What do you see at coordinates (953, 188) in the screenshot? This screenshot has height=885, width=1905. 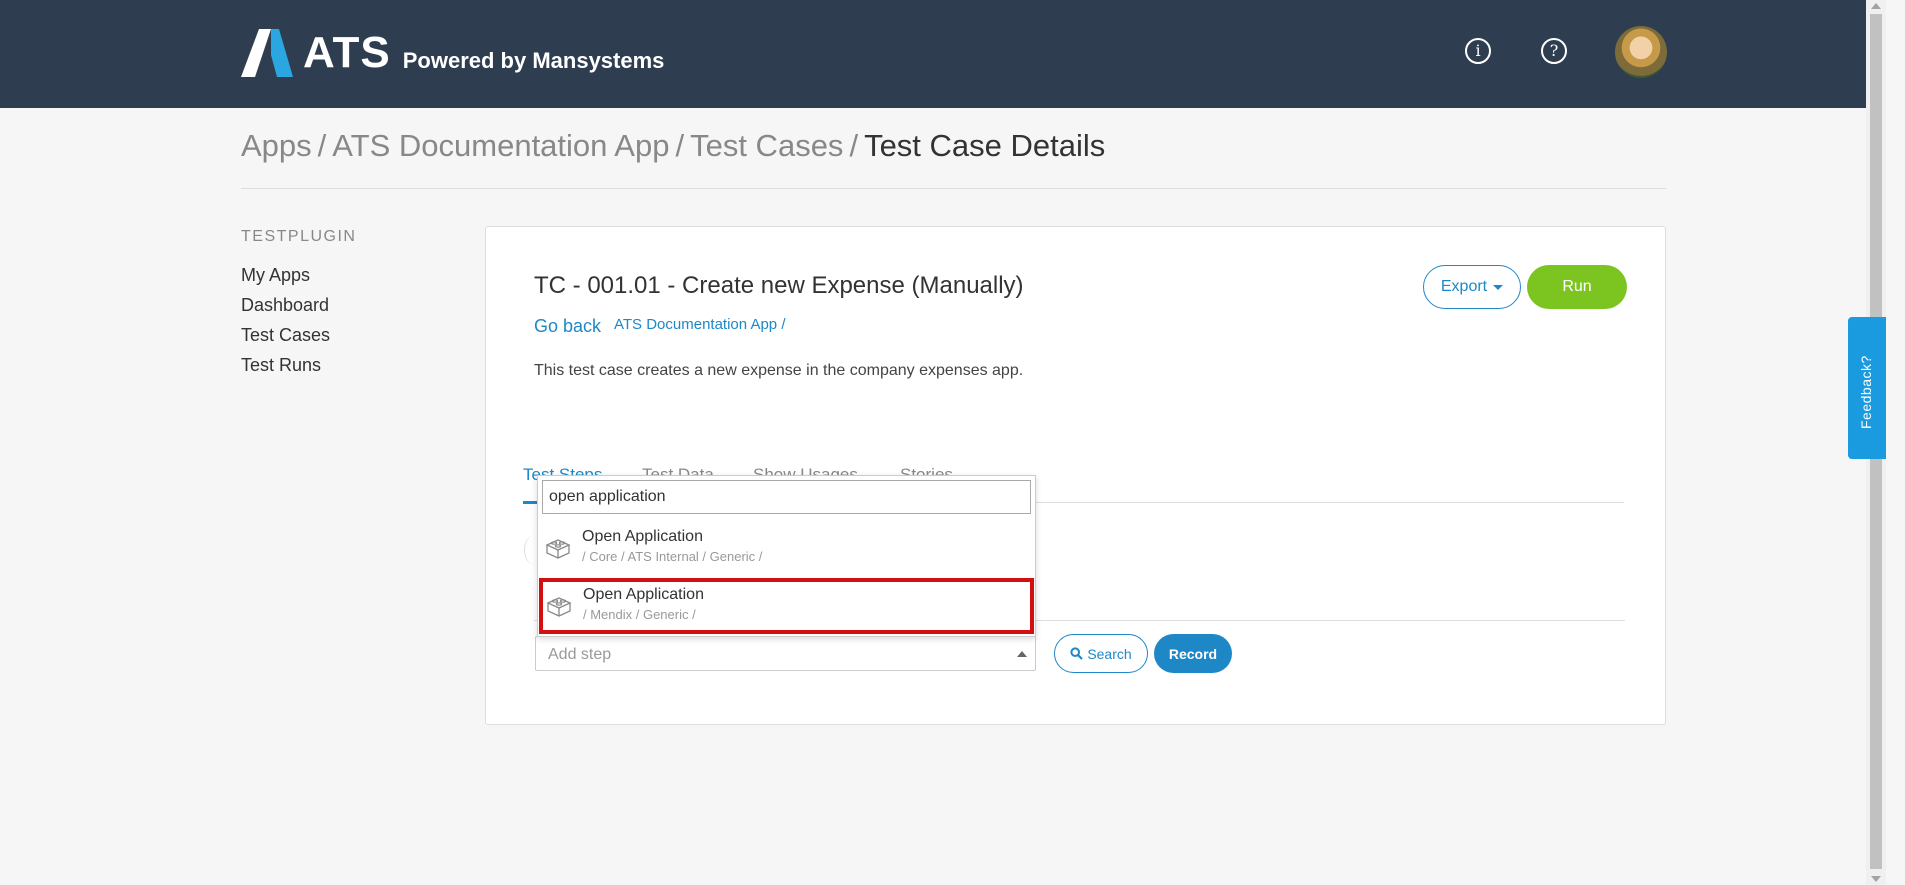 I see `header-divider` at bounding box center [953, 188].